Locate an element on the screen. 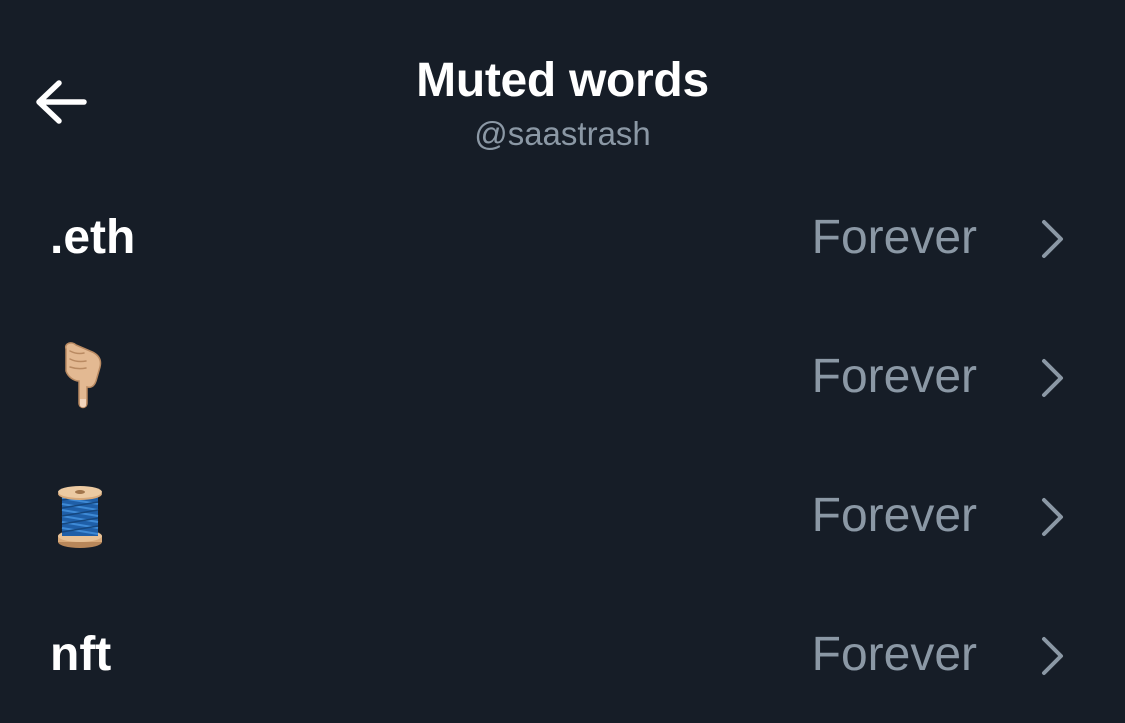 The width and height of the screenshot is (1125, 723). muted-word-text: .eth is located at coordinates (93, 237).